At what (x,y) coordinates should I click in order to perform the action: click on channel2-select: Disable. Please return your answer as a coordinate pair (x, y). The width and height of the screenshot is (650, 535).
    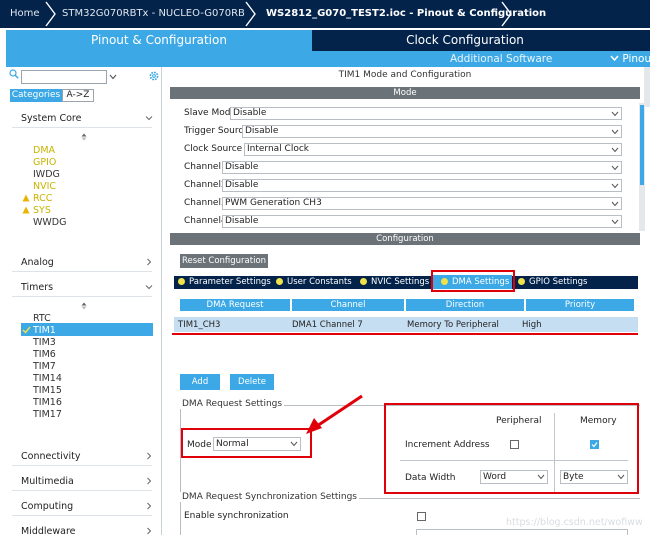
    Looking at the image, I should click on (422, 185).